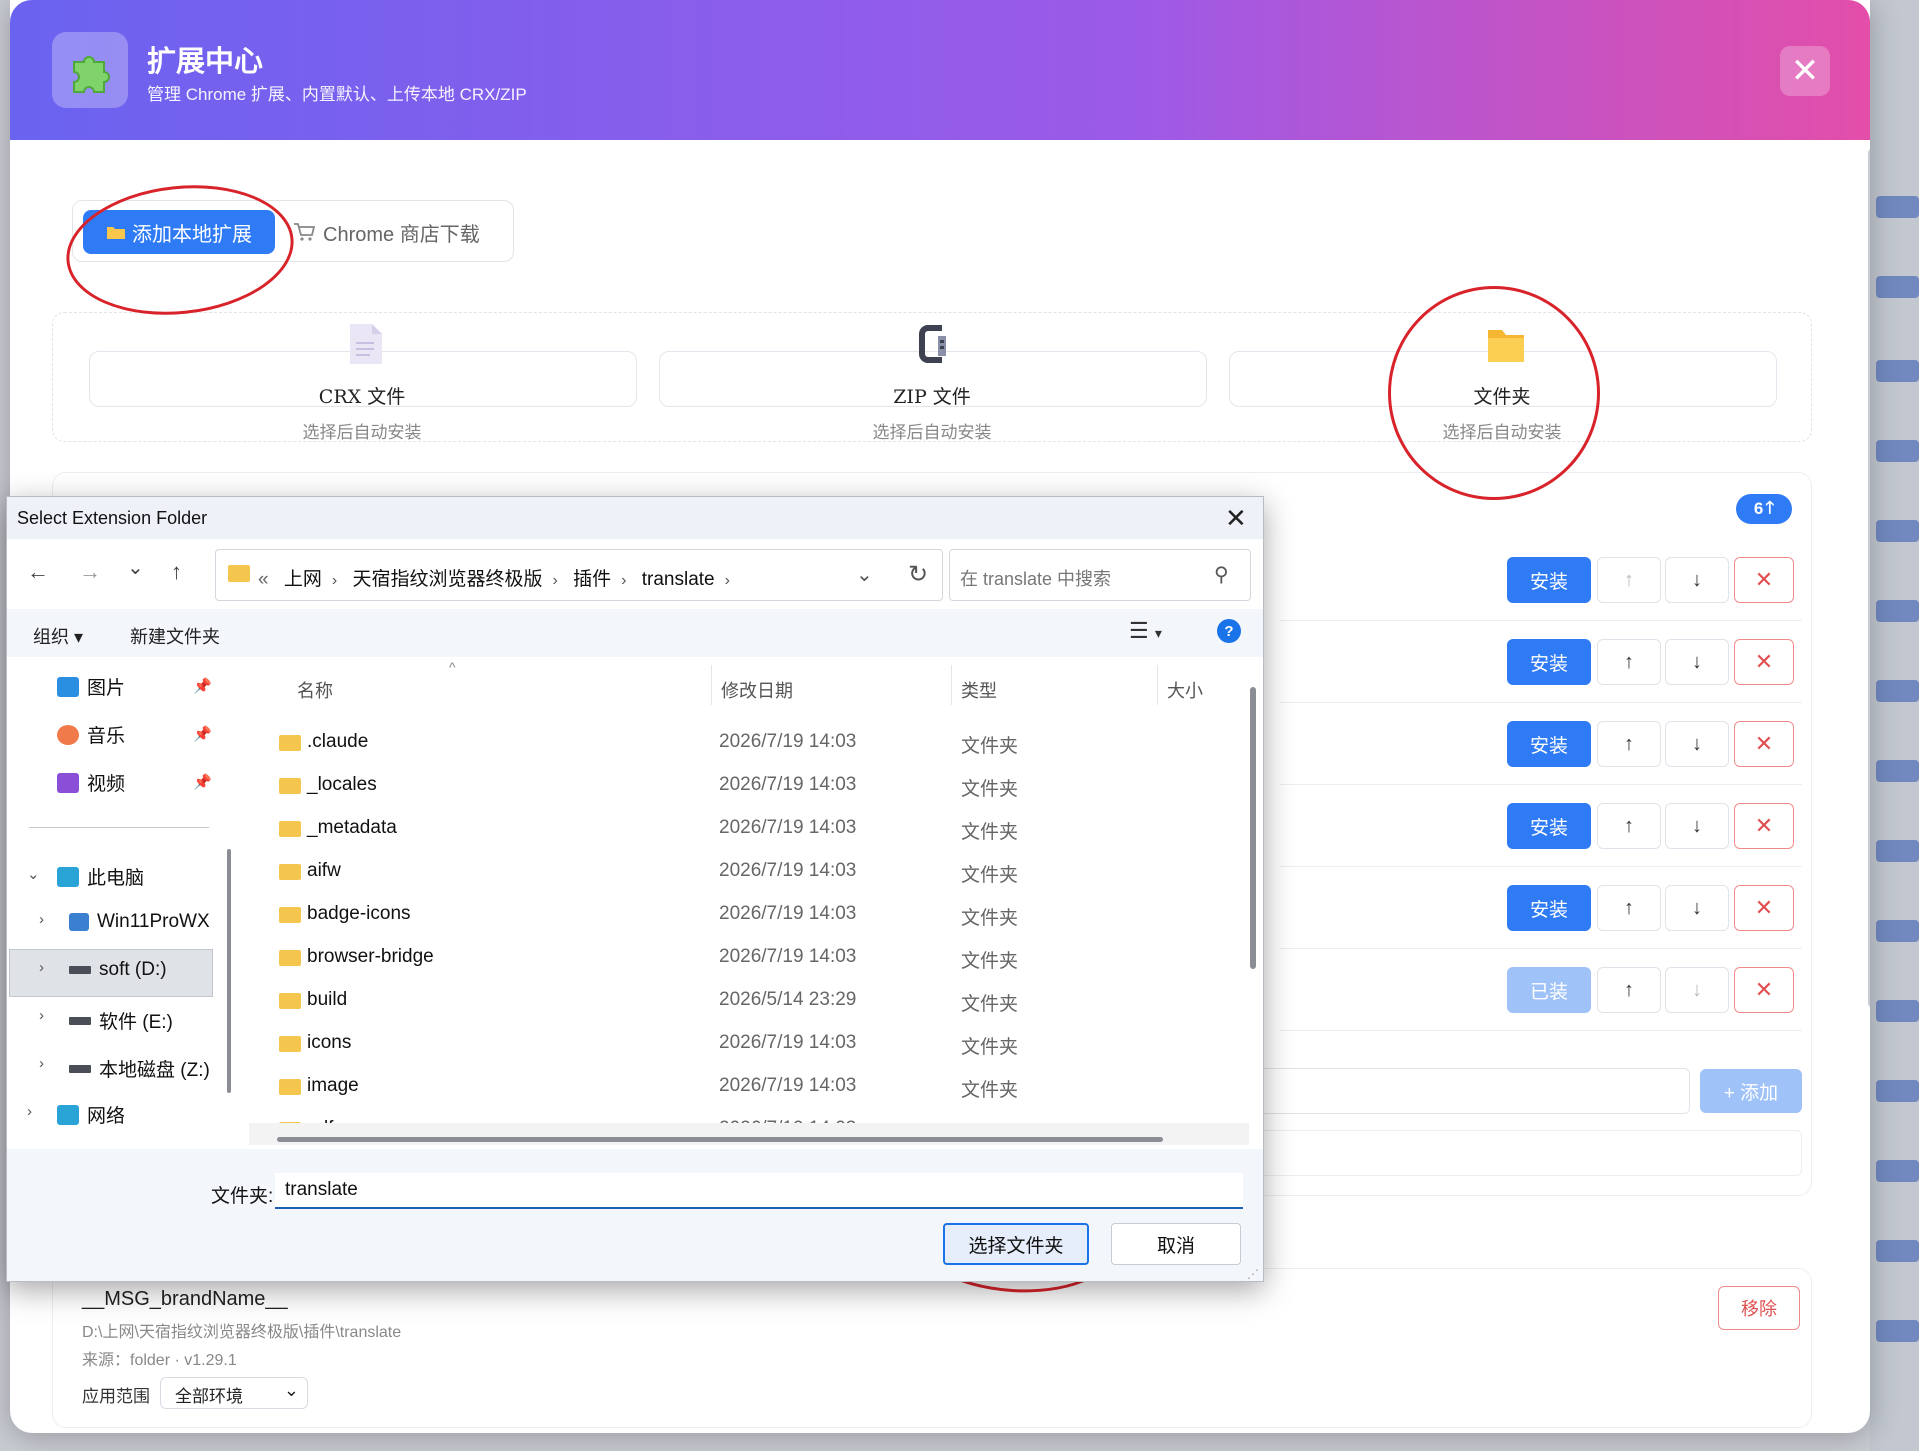 The height and width of the screenshot is (1451, 1919). What do you see at coordinates (304, 232) in the screenshot?
I see `cart-icon` at bounding box center [304, 232].